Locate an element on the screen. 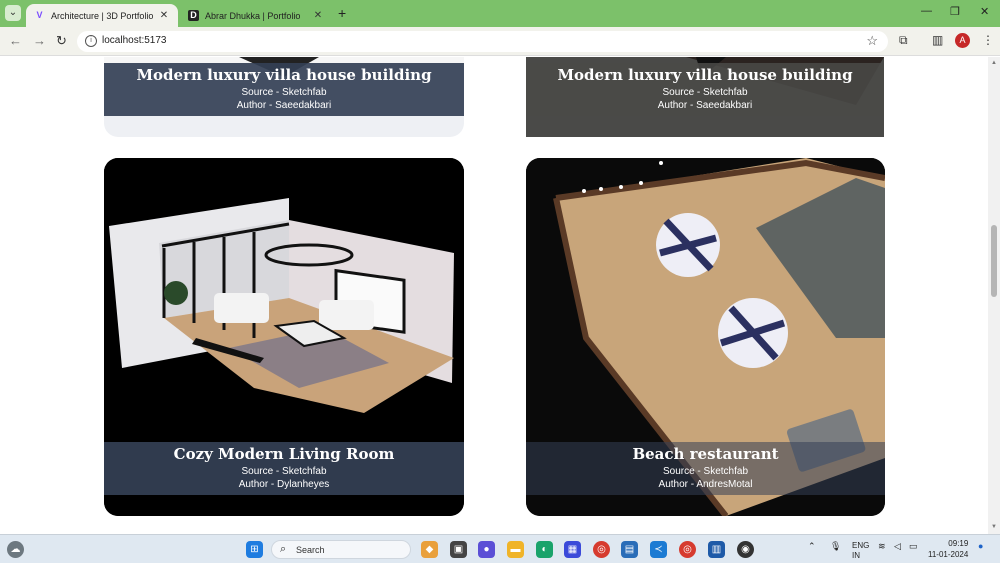 The width and height of the screenshot is (1000, 563). back-icon: ← is located at coordinates (15, 40).